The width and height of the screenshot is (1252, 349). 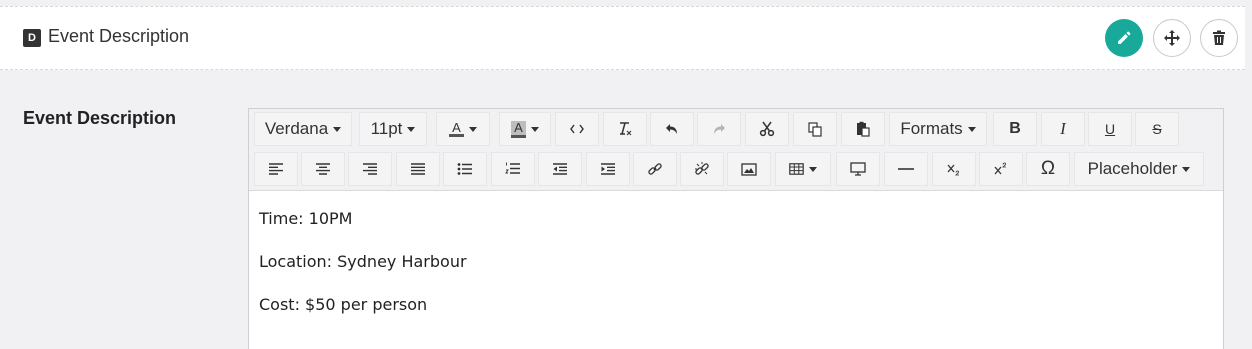 I want to click on outdent-button, so click(x=560, y=169).